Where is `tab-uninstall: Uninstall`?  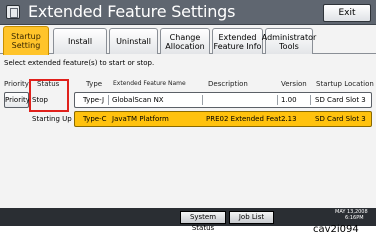 tab-uninstall: Uninstall is located at coordinates (133, 41).